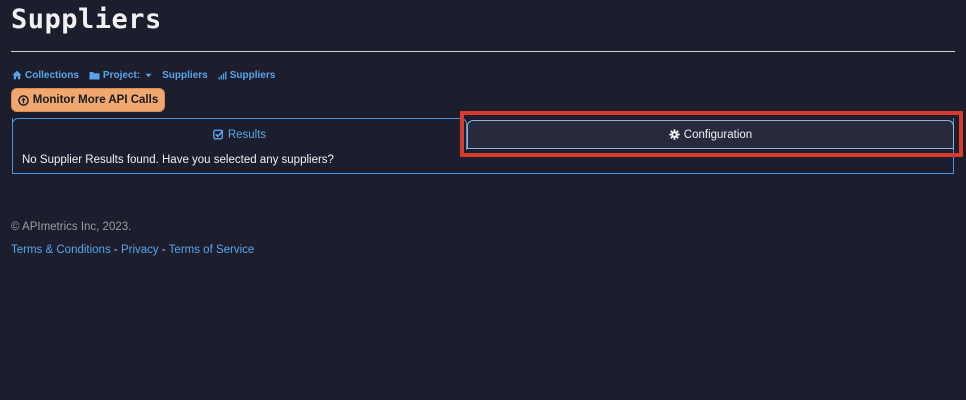 The image size is (966, 400). I want to click on breadcrumb: Collections Project: Suppliers Suppliers, so click(143, 75).